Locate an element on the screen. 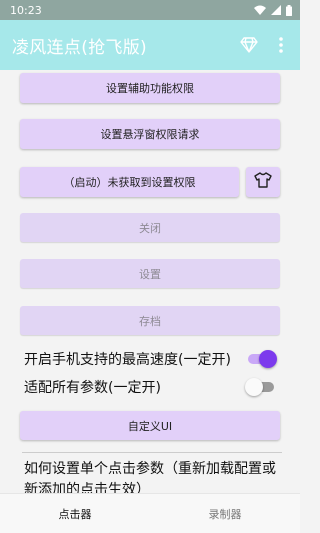 This screenshot has width=320, height=533. close-button: 关闭 is located at coordinates (150, 227).